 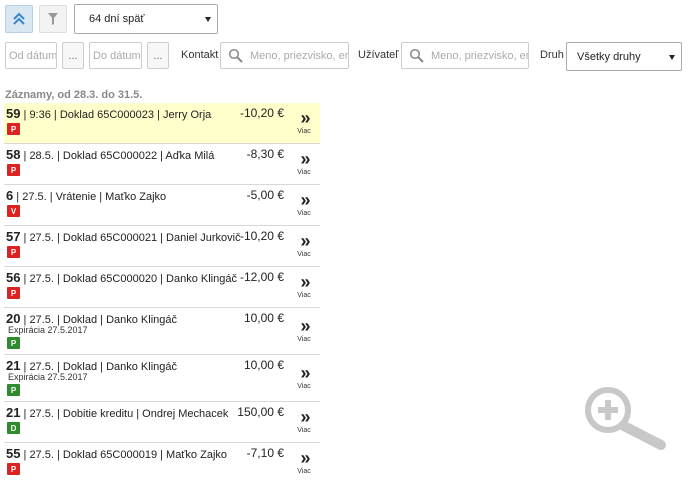 I want to click on record-description: | 27.5. | Vrátenie | Maťko Zajko, so click(x=90, y=197).